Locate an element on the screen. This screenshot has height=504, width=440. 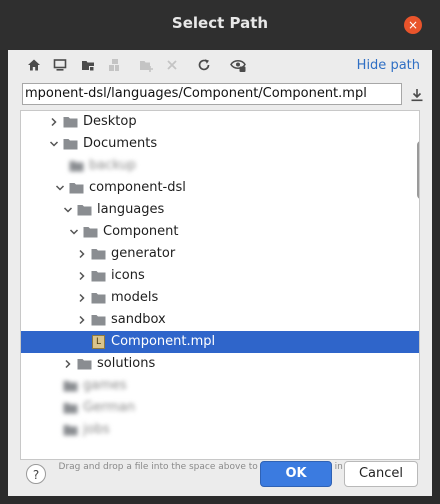
toolbar: Hide path is located at coordinates (220, 66).